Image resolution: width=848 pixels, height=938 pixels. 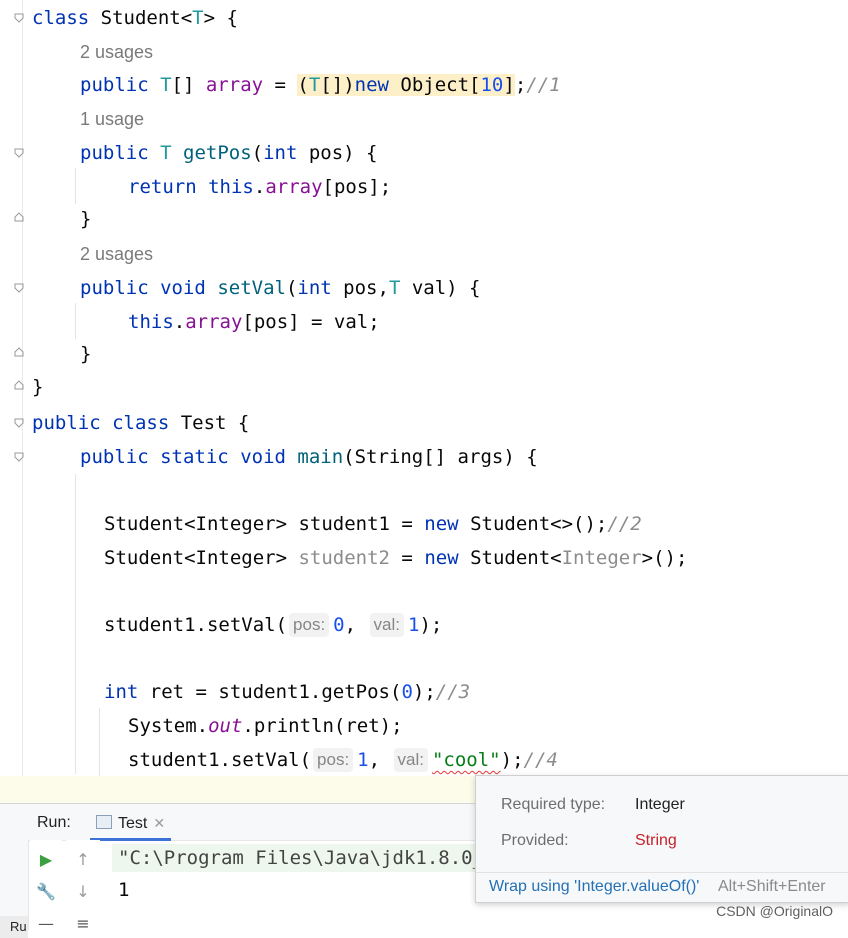 What do you see at coordinates (46, 924) in the screenshot?
I see `stop-icon: —` at bounding box center [46, 924].